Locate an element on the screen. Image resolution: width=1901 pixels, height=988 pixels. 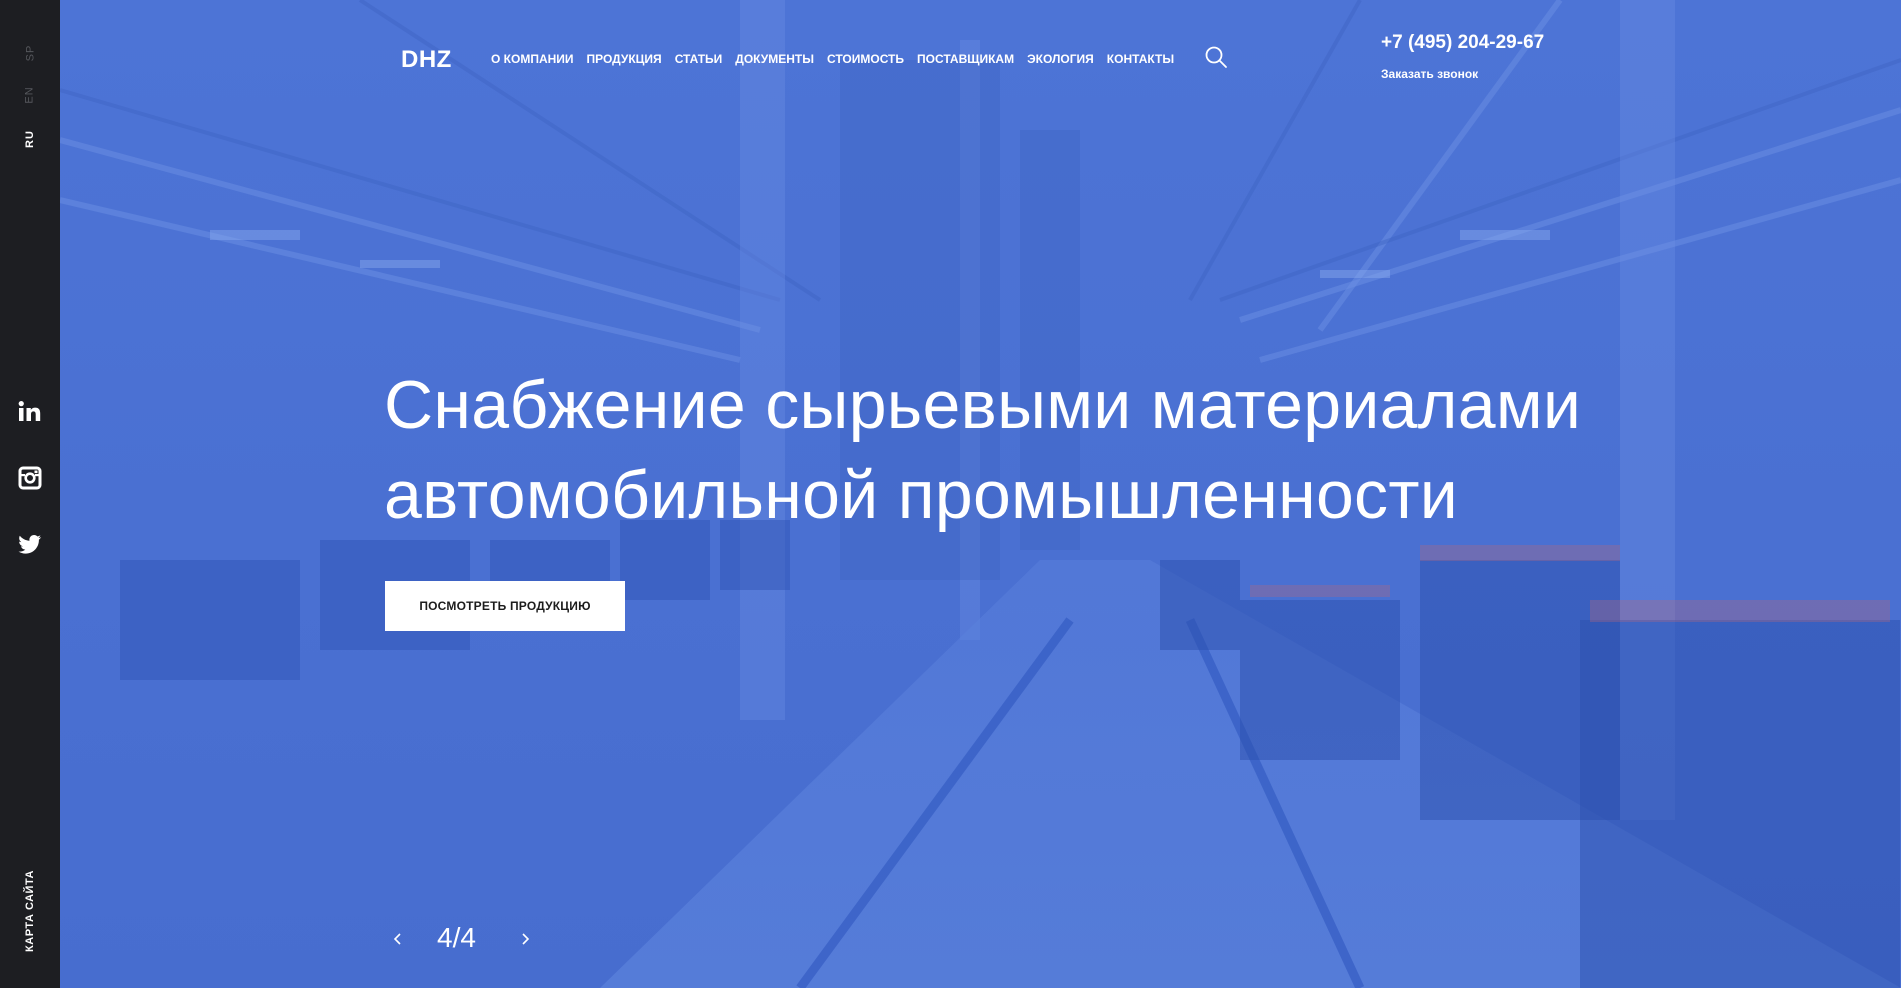
slider-prev-button is located at coordinates (398, 939).